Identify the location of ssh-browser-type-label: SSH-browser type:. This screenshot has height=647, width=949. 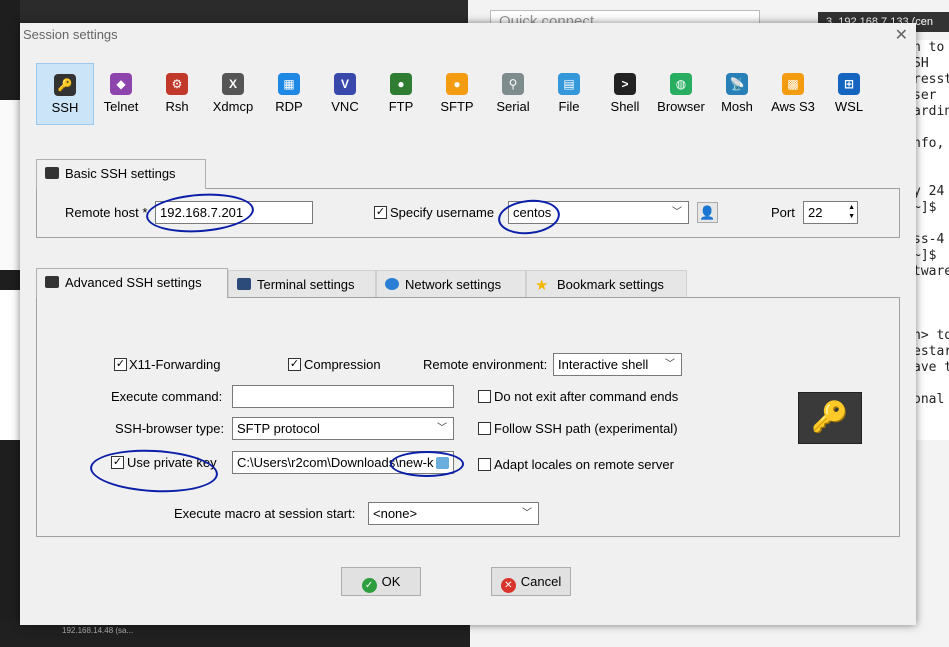
(170, 428).